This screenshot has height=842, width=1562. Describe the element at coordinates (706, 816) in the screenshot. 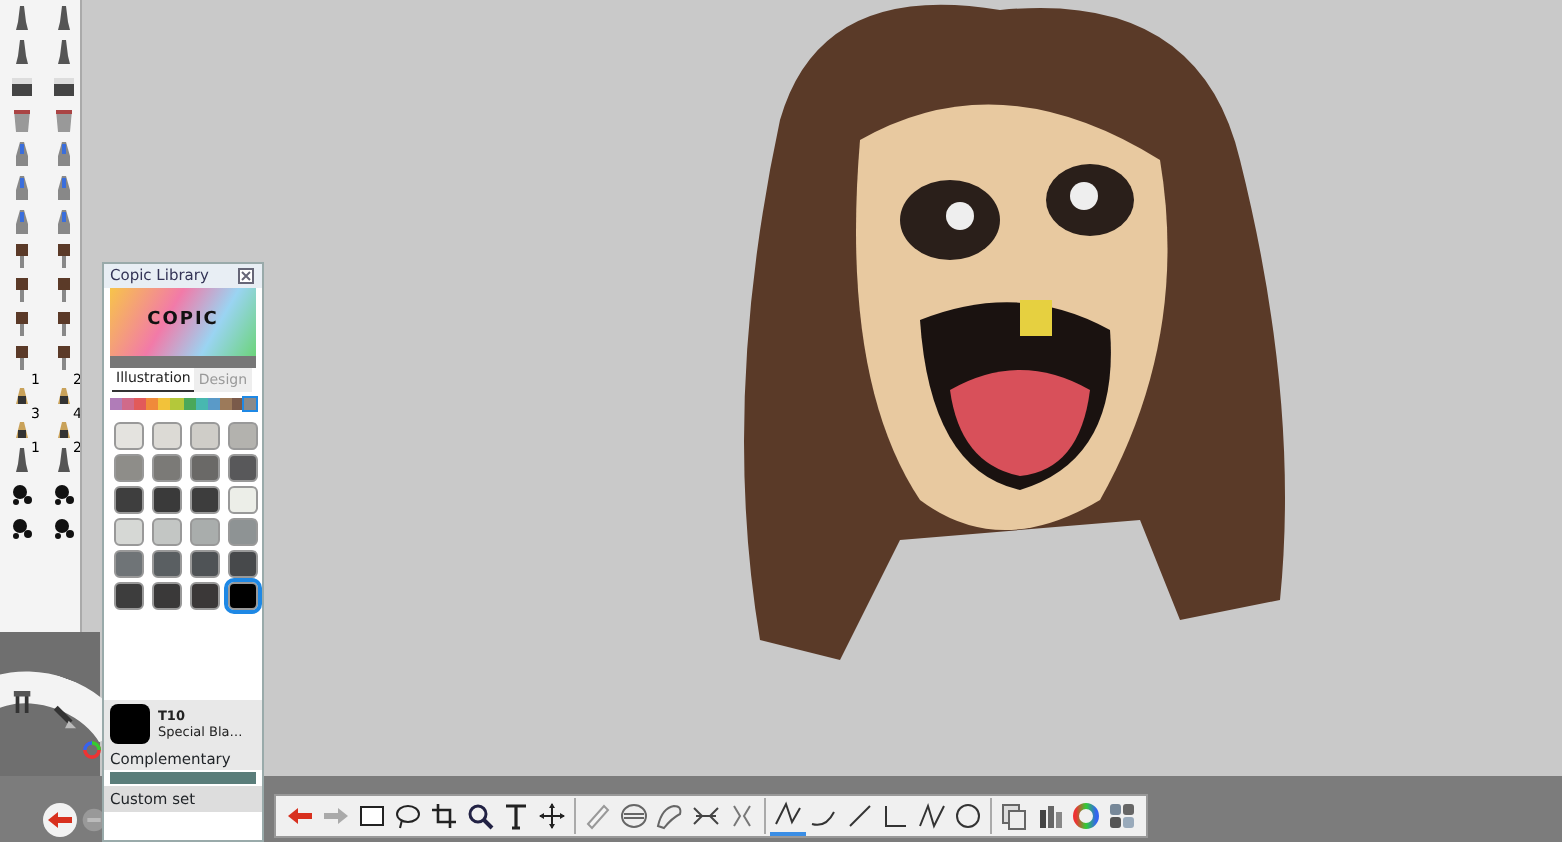

I see `symmetry-icon` at that location.